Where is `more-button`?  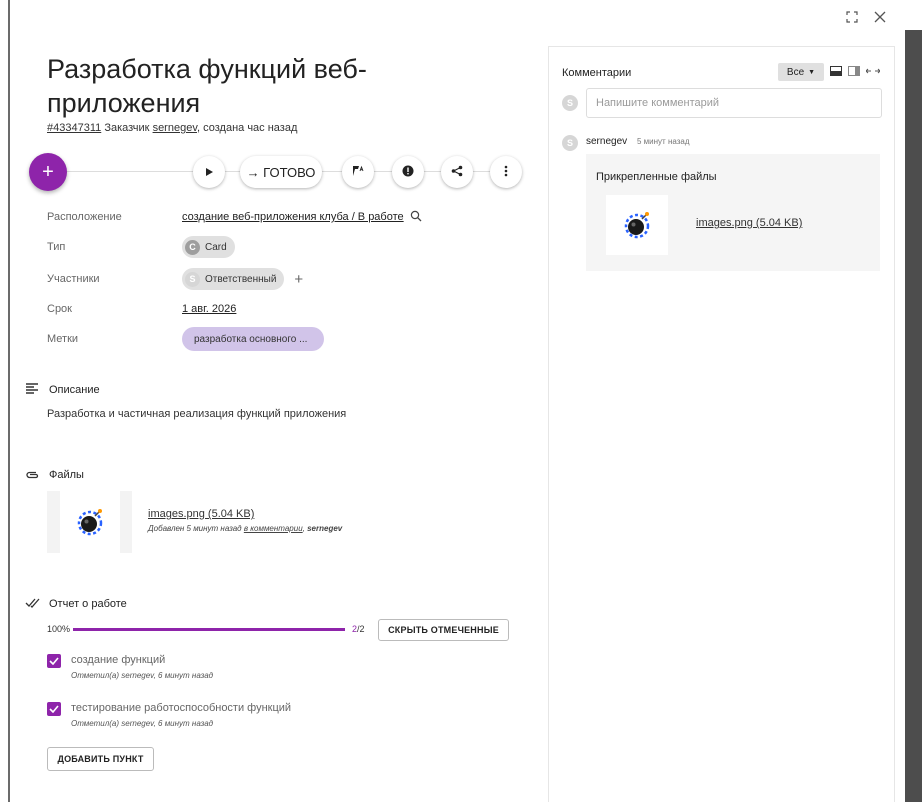 more-button is located at coordinates (506, 172).